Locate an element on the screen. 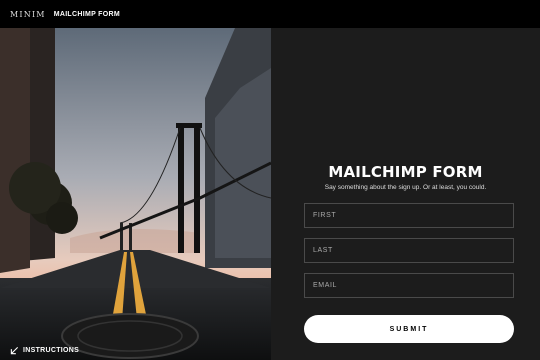  first-name-input is located at coordinates (409, 215).